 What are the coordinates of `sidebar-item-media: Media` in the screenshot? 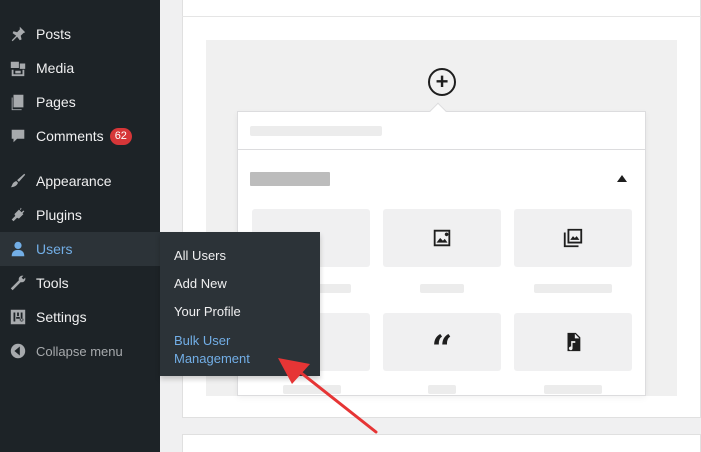 It's located at (80, 68).